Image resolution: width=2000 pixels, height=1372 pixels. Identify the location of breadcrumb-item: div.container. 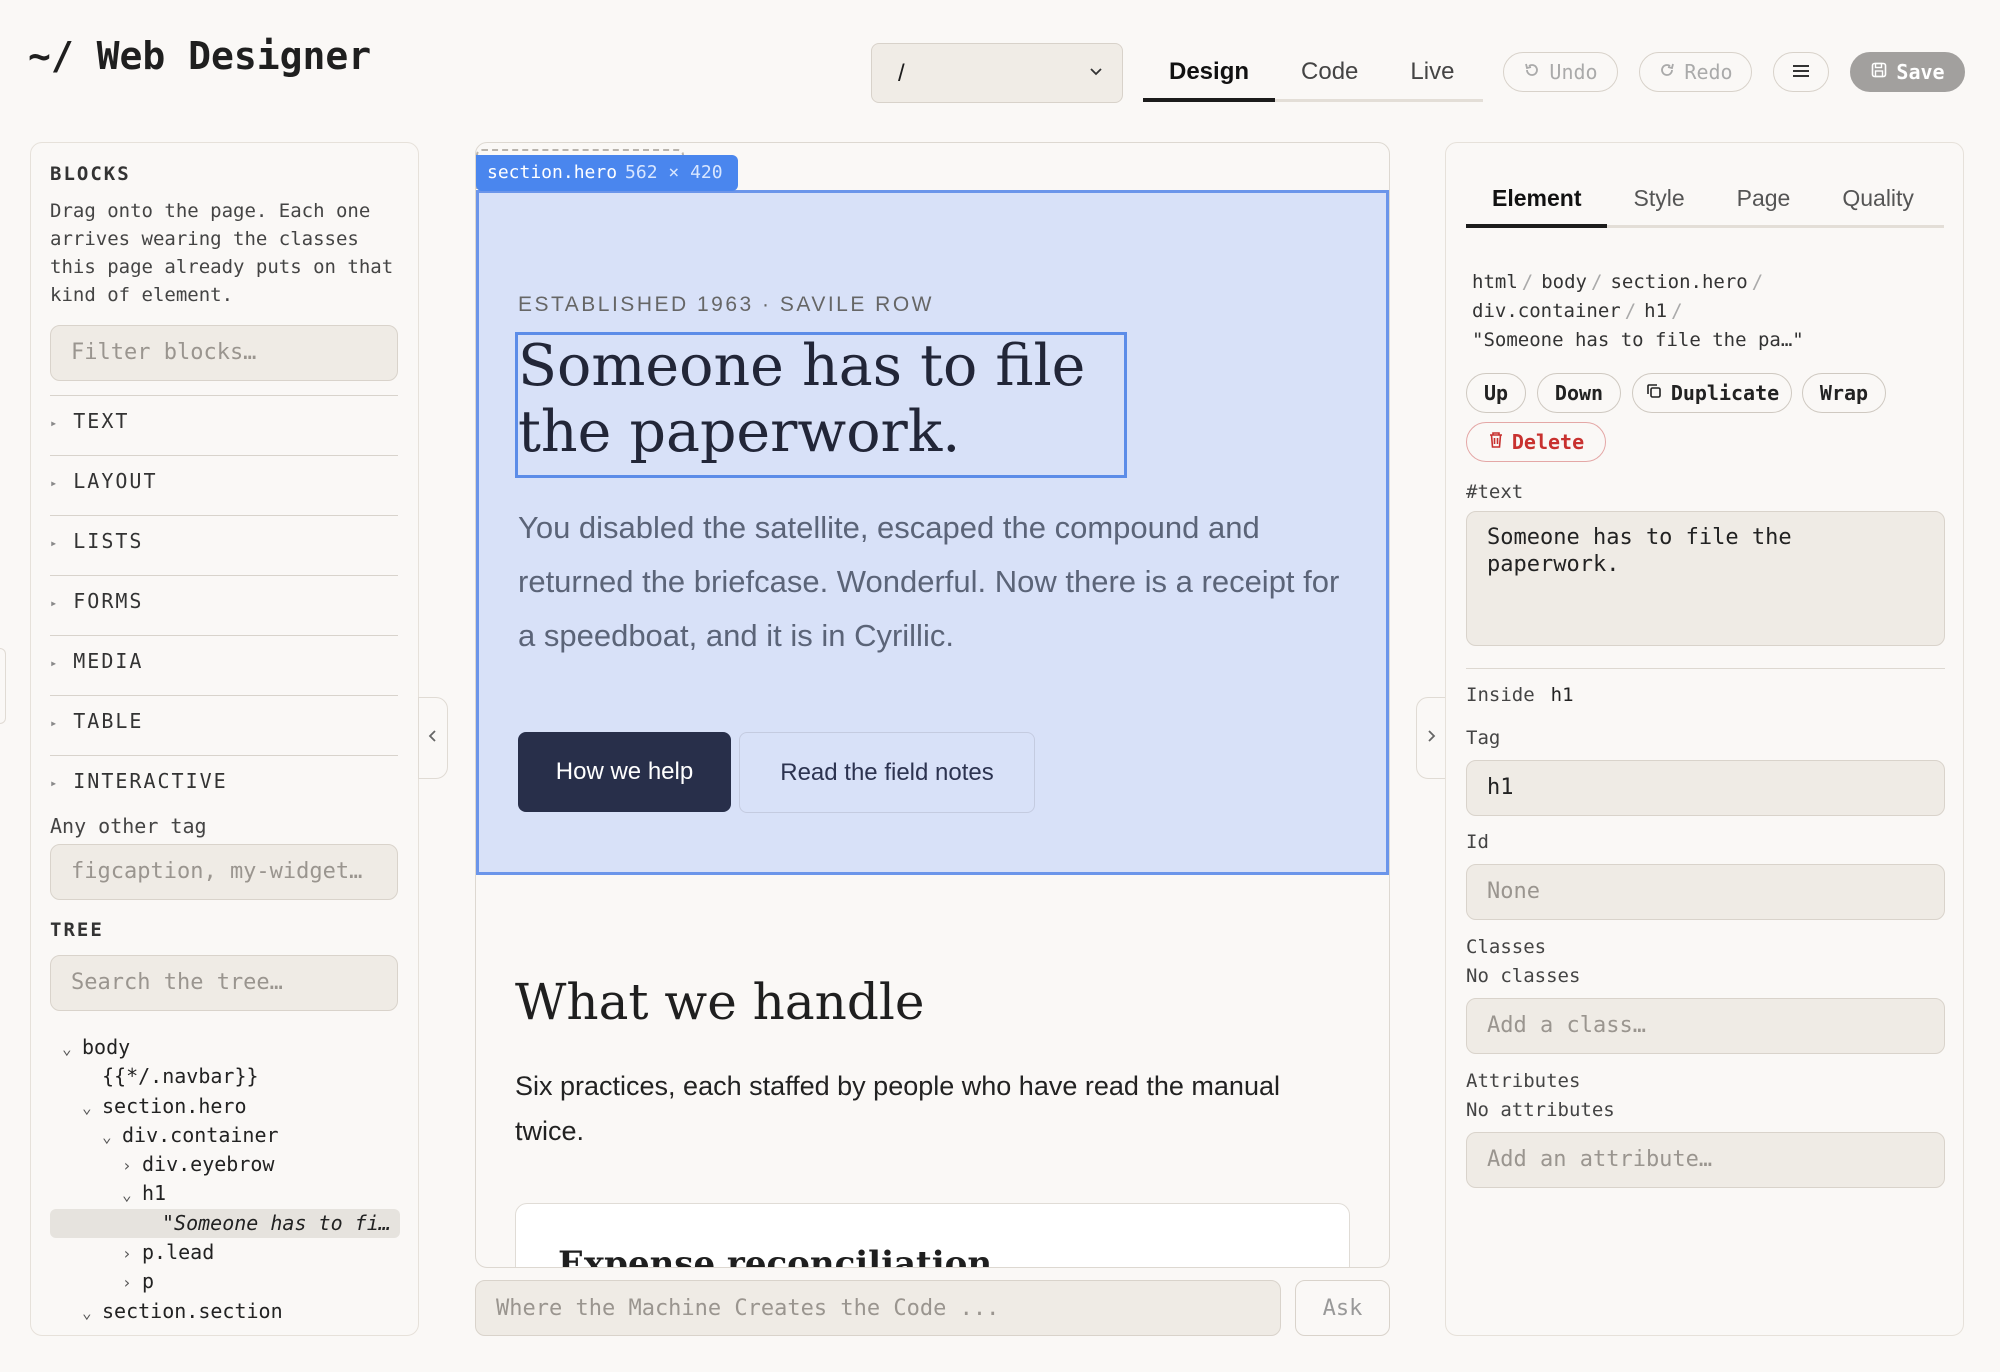
(1546, 311).